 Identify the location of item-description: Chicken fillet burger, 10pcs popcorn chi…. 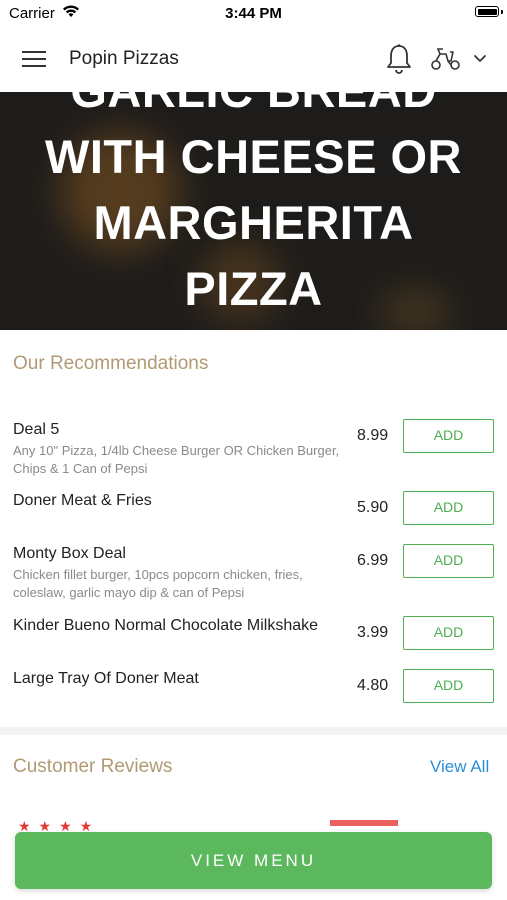
(158, 583).